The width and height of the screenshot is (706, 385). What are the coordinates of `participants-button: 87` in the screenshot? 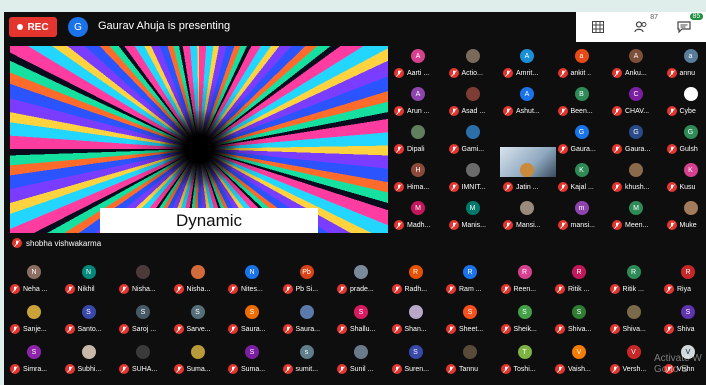 It's located at (644, 26).